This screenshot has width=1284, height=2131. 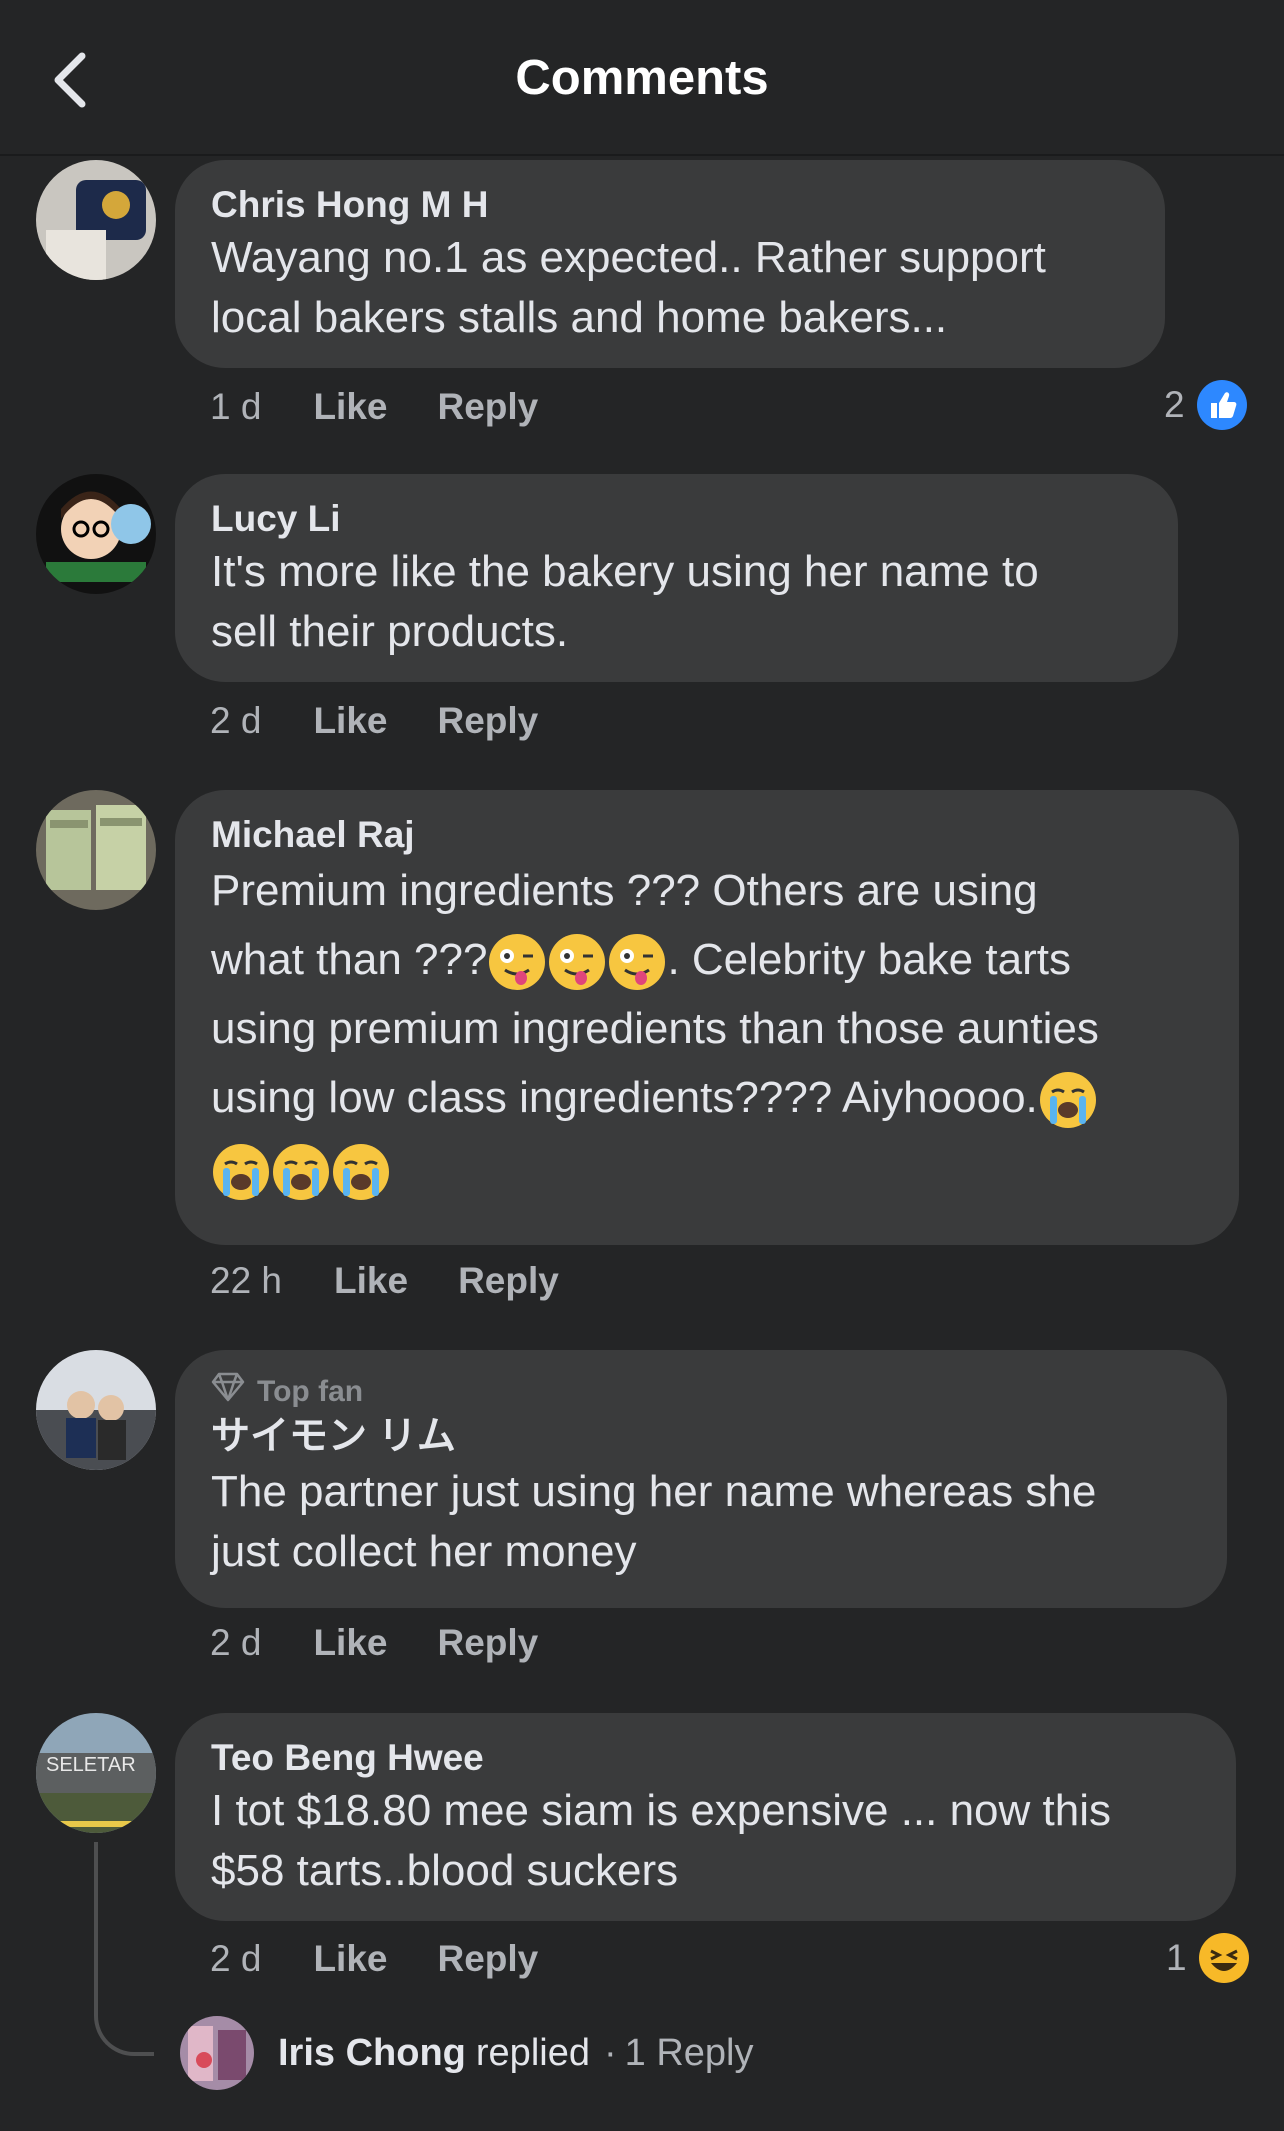 I want to click on reply-author: Iris Chong, so click(x=372, y=2053).